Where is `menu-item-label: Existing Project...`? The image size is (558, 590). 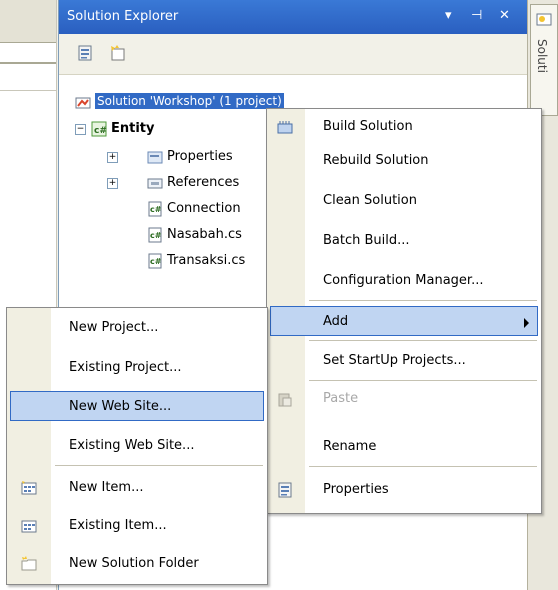
menu-item-label: Existing Project... is located at coordinates (125, 367).